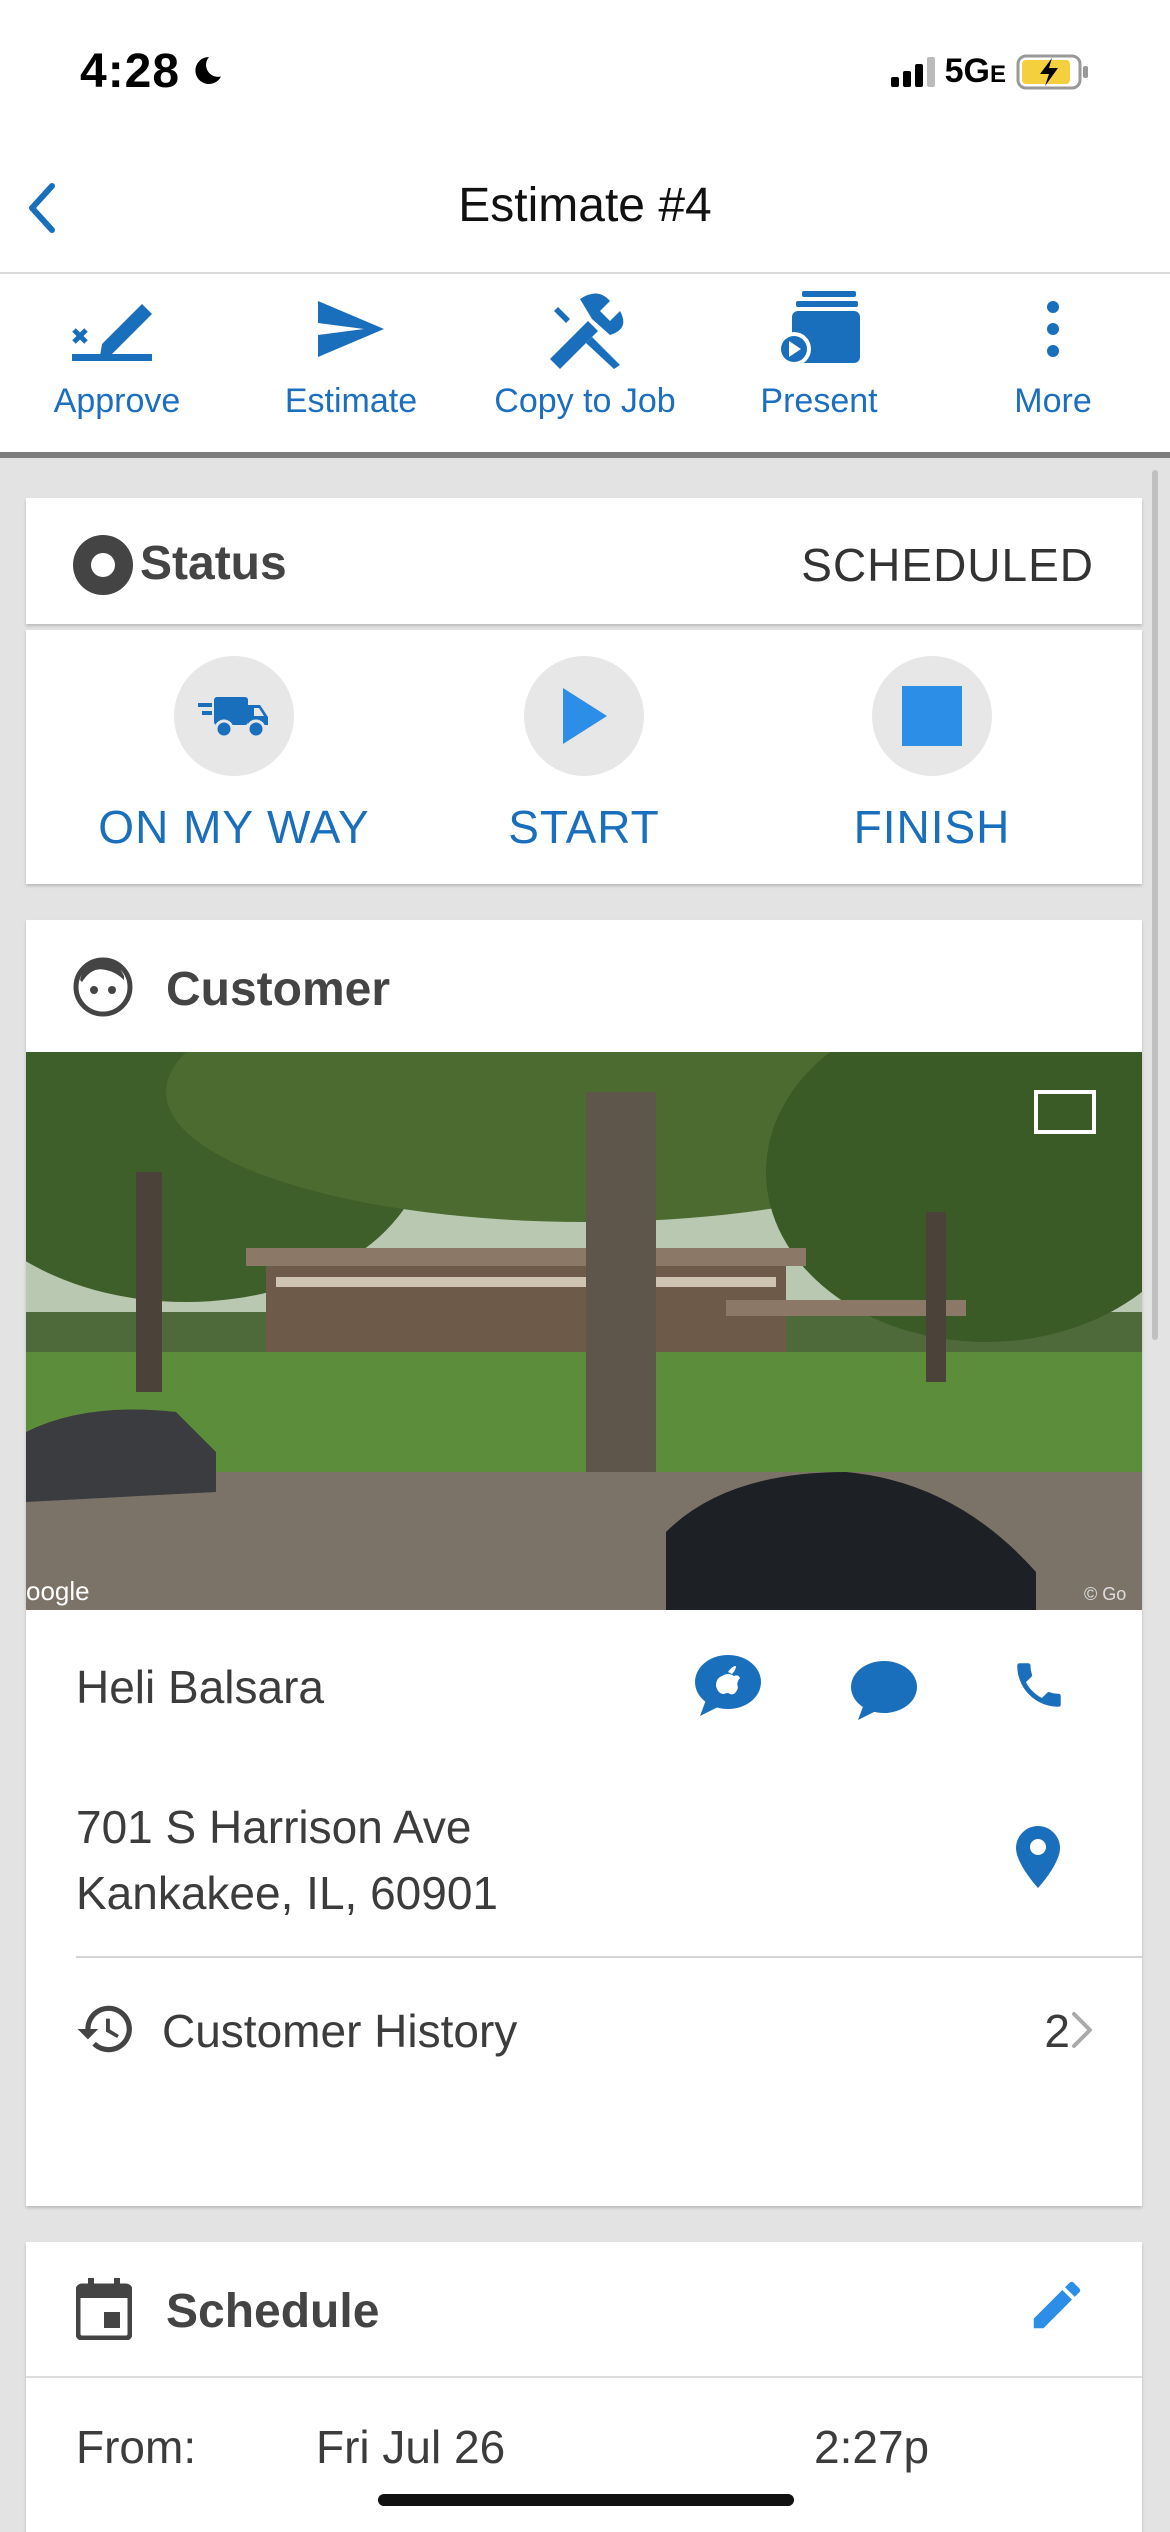 Image resolution: width=1170 pixels, height=2532 pixels. I want to click on status-indicators: 5GE, so click(990, 71).